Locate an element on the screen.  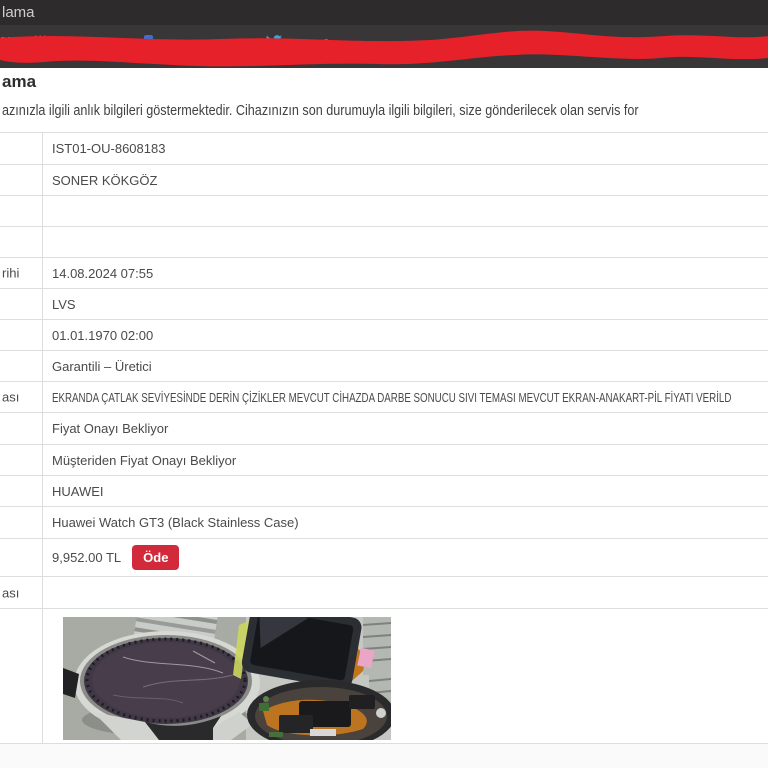
table-row: IST01-OU-8608183 is located at coordinates (384, 149).